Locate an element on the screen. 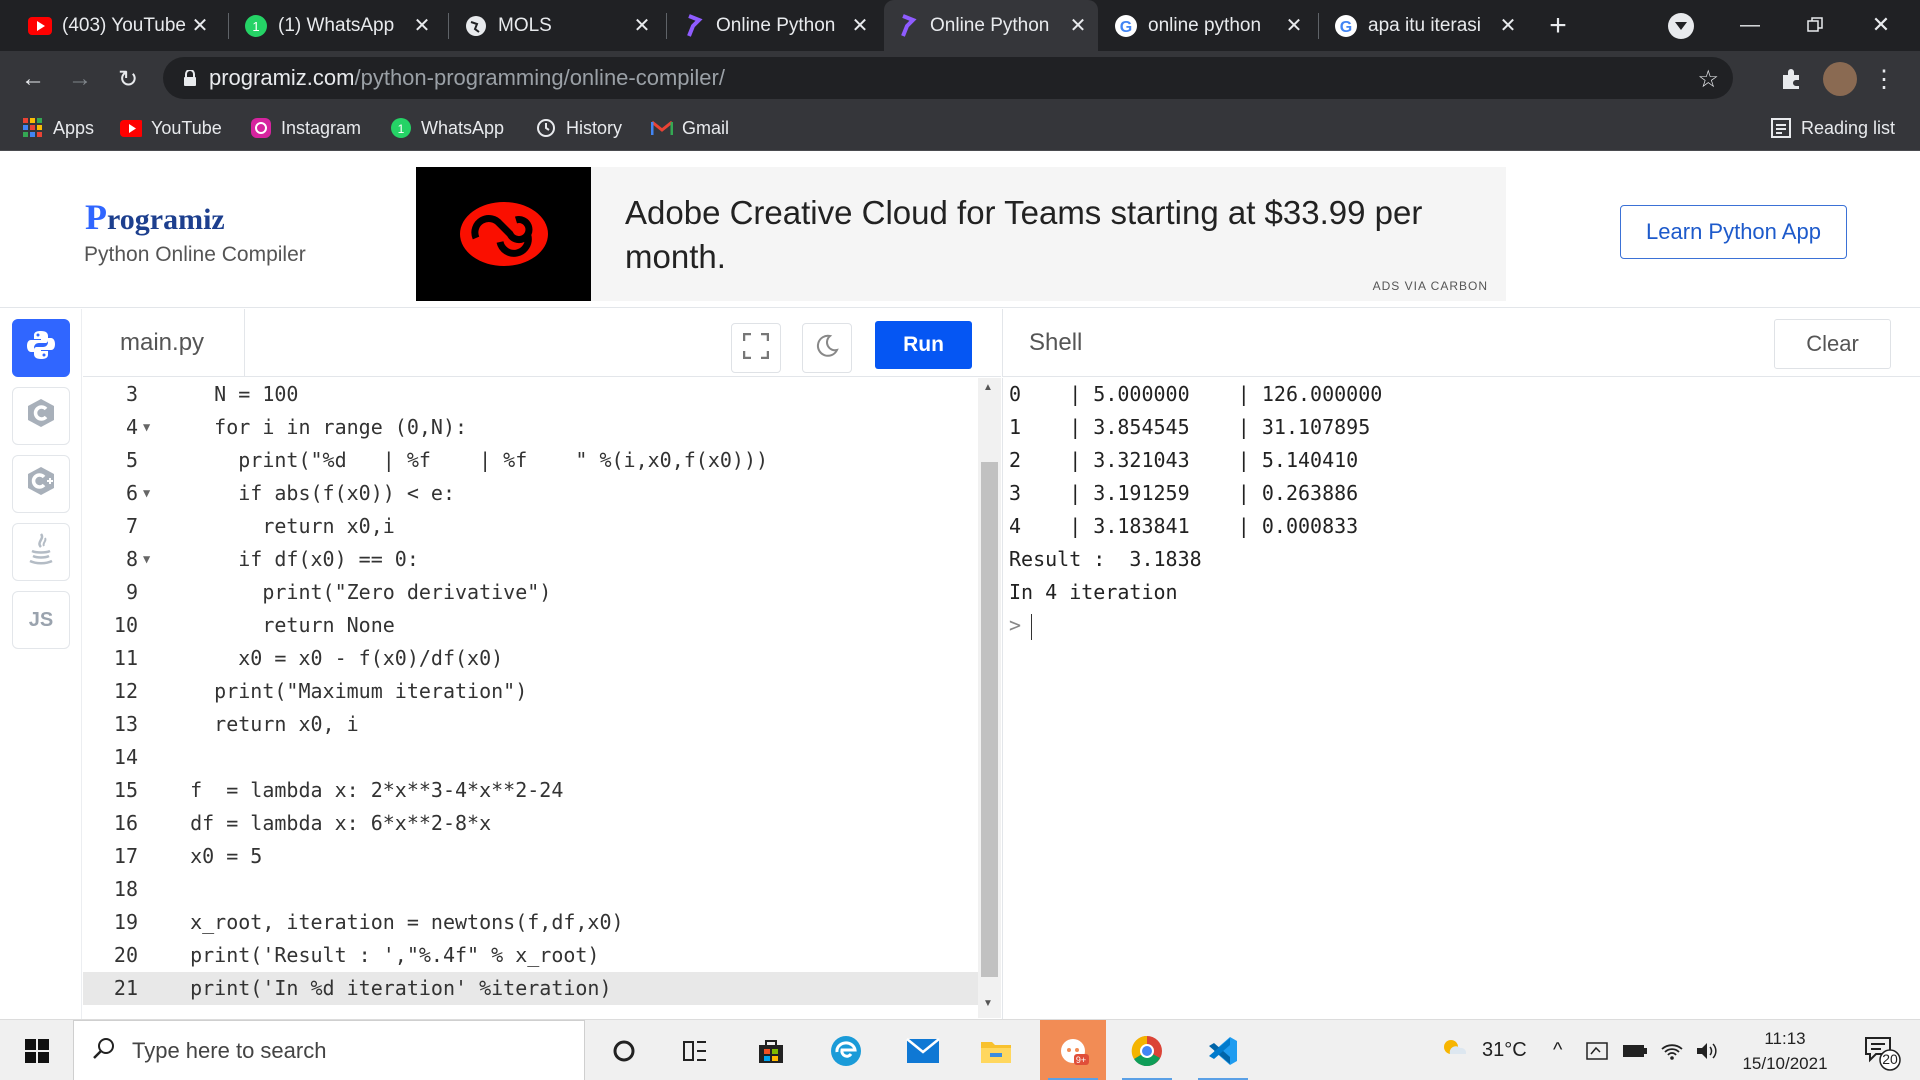 The width and height of the screenshot is (1920, 1080). line-number: 14 is located at coordinates (125, 757).